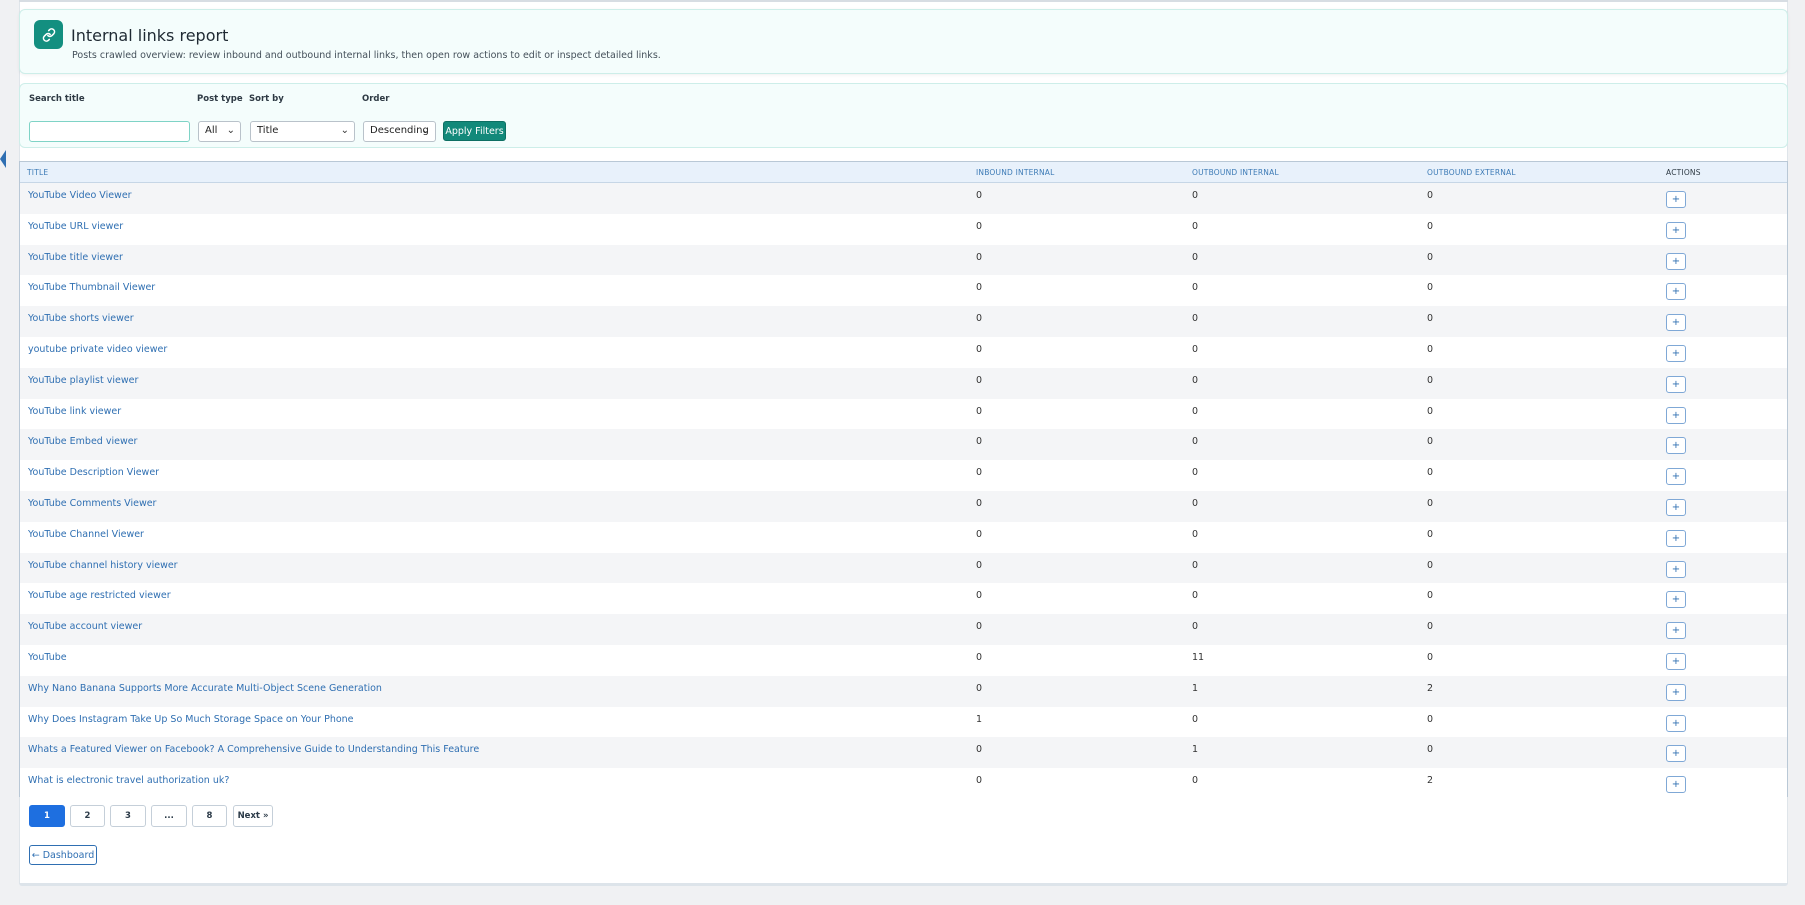  What do you see at coordinates (302, 131) in the screenshot?
I see `sort-by-select: Title ⌄` at bounding box center [302, 131].